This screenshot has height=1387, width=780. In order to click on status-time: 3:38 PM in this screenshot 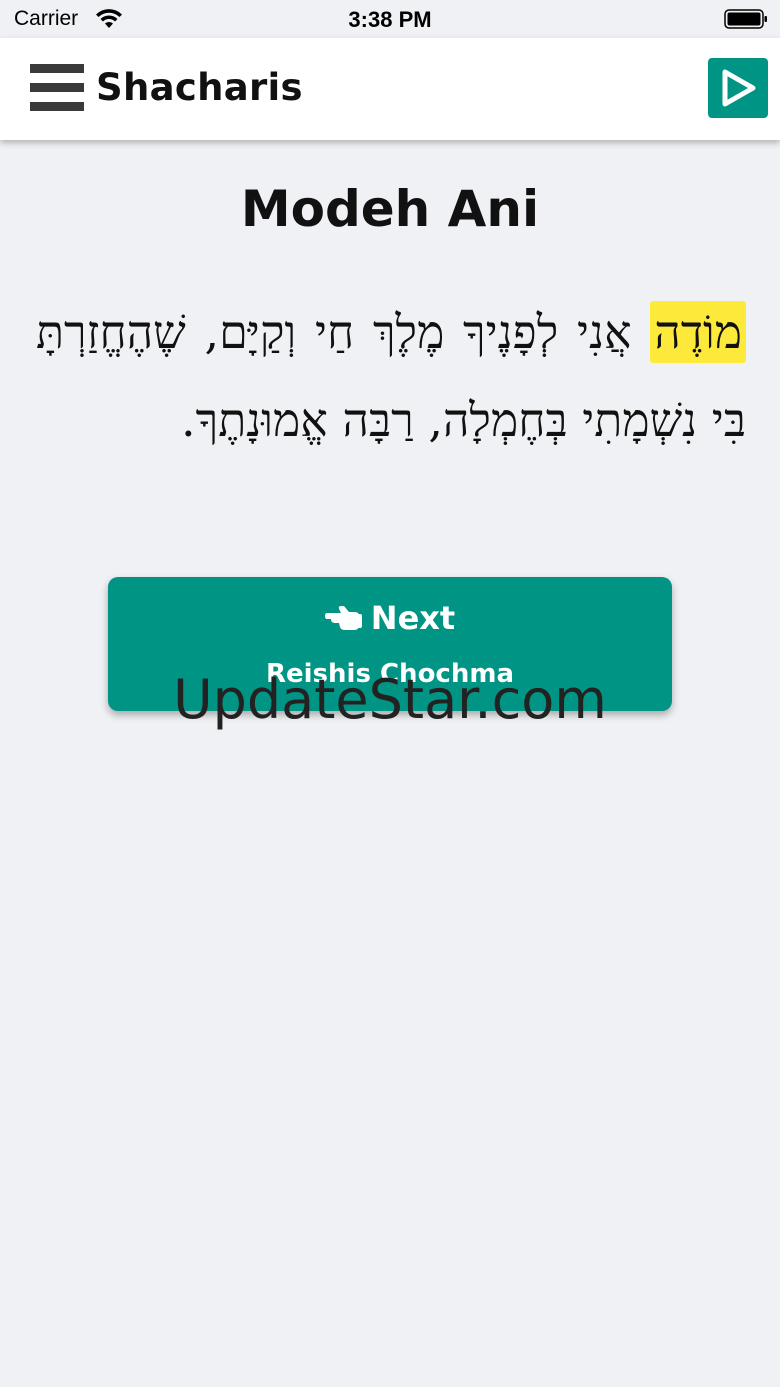, I will do `click(390, 19)`.